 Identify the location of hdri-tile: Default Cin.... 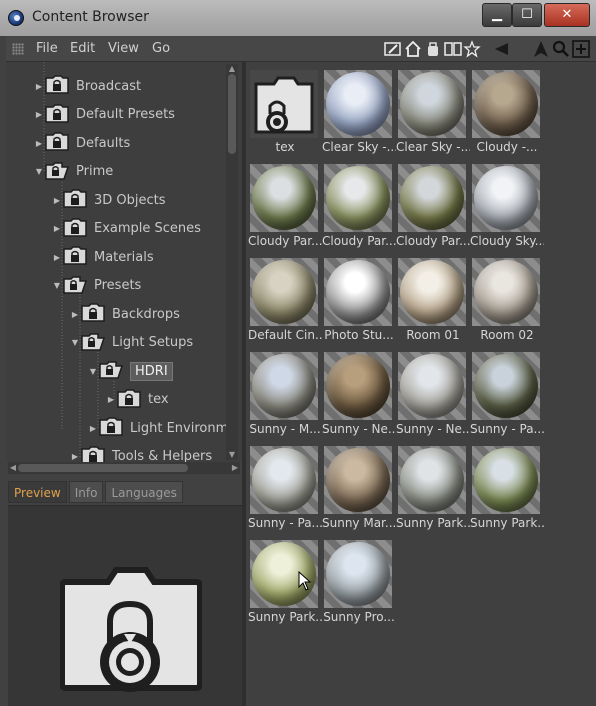
(285, 303).